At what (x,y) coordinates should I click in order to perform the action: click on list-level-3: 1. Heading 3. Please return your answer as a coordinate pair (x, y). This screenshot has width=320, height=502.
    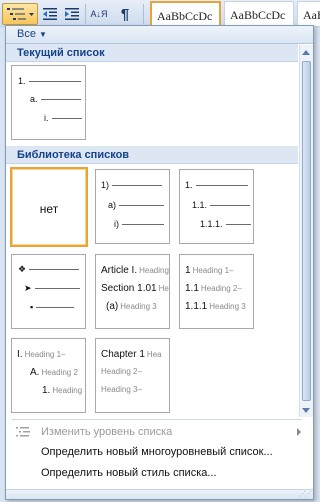
    Looking at the image, I should click on (64, 390).